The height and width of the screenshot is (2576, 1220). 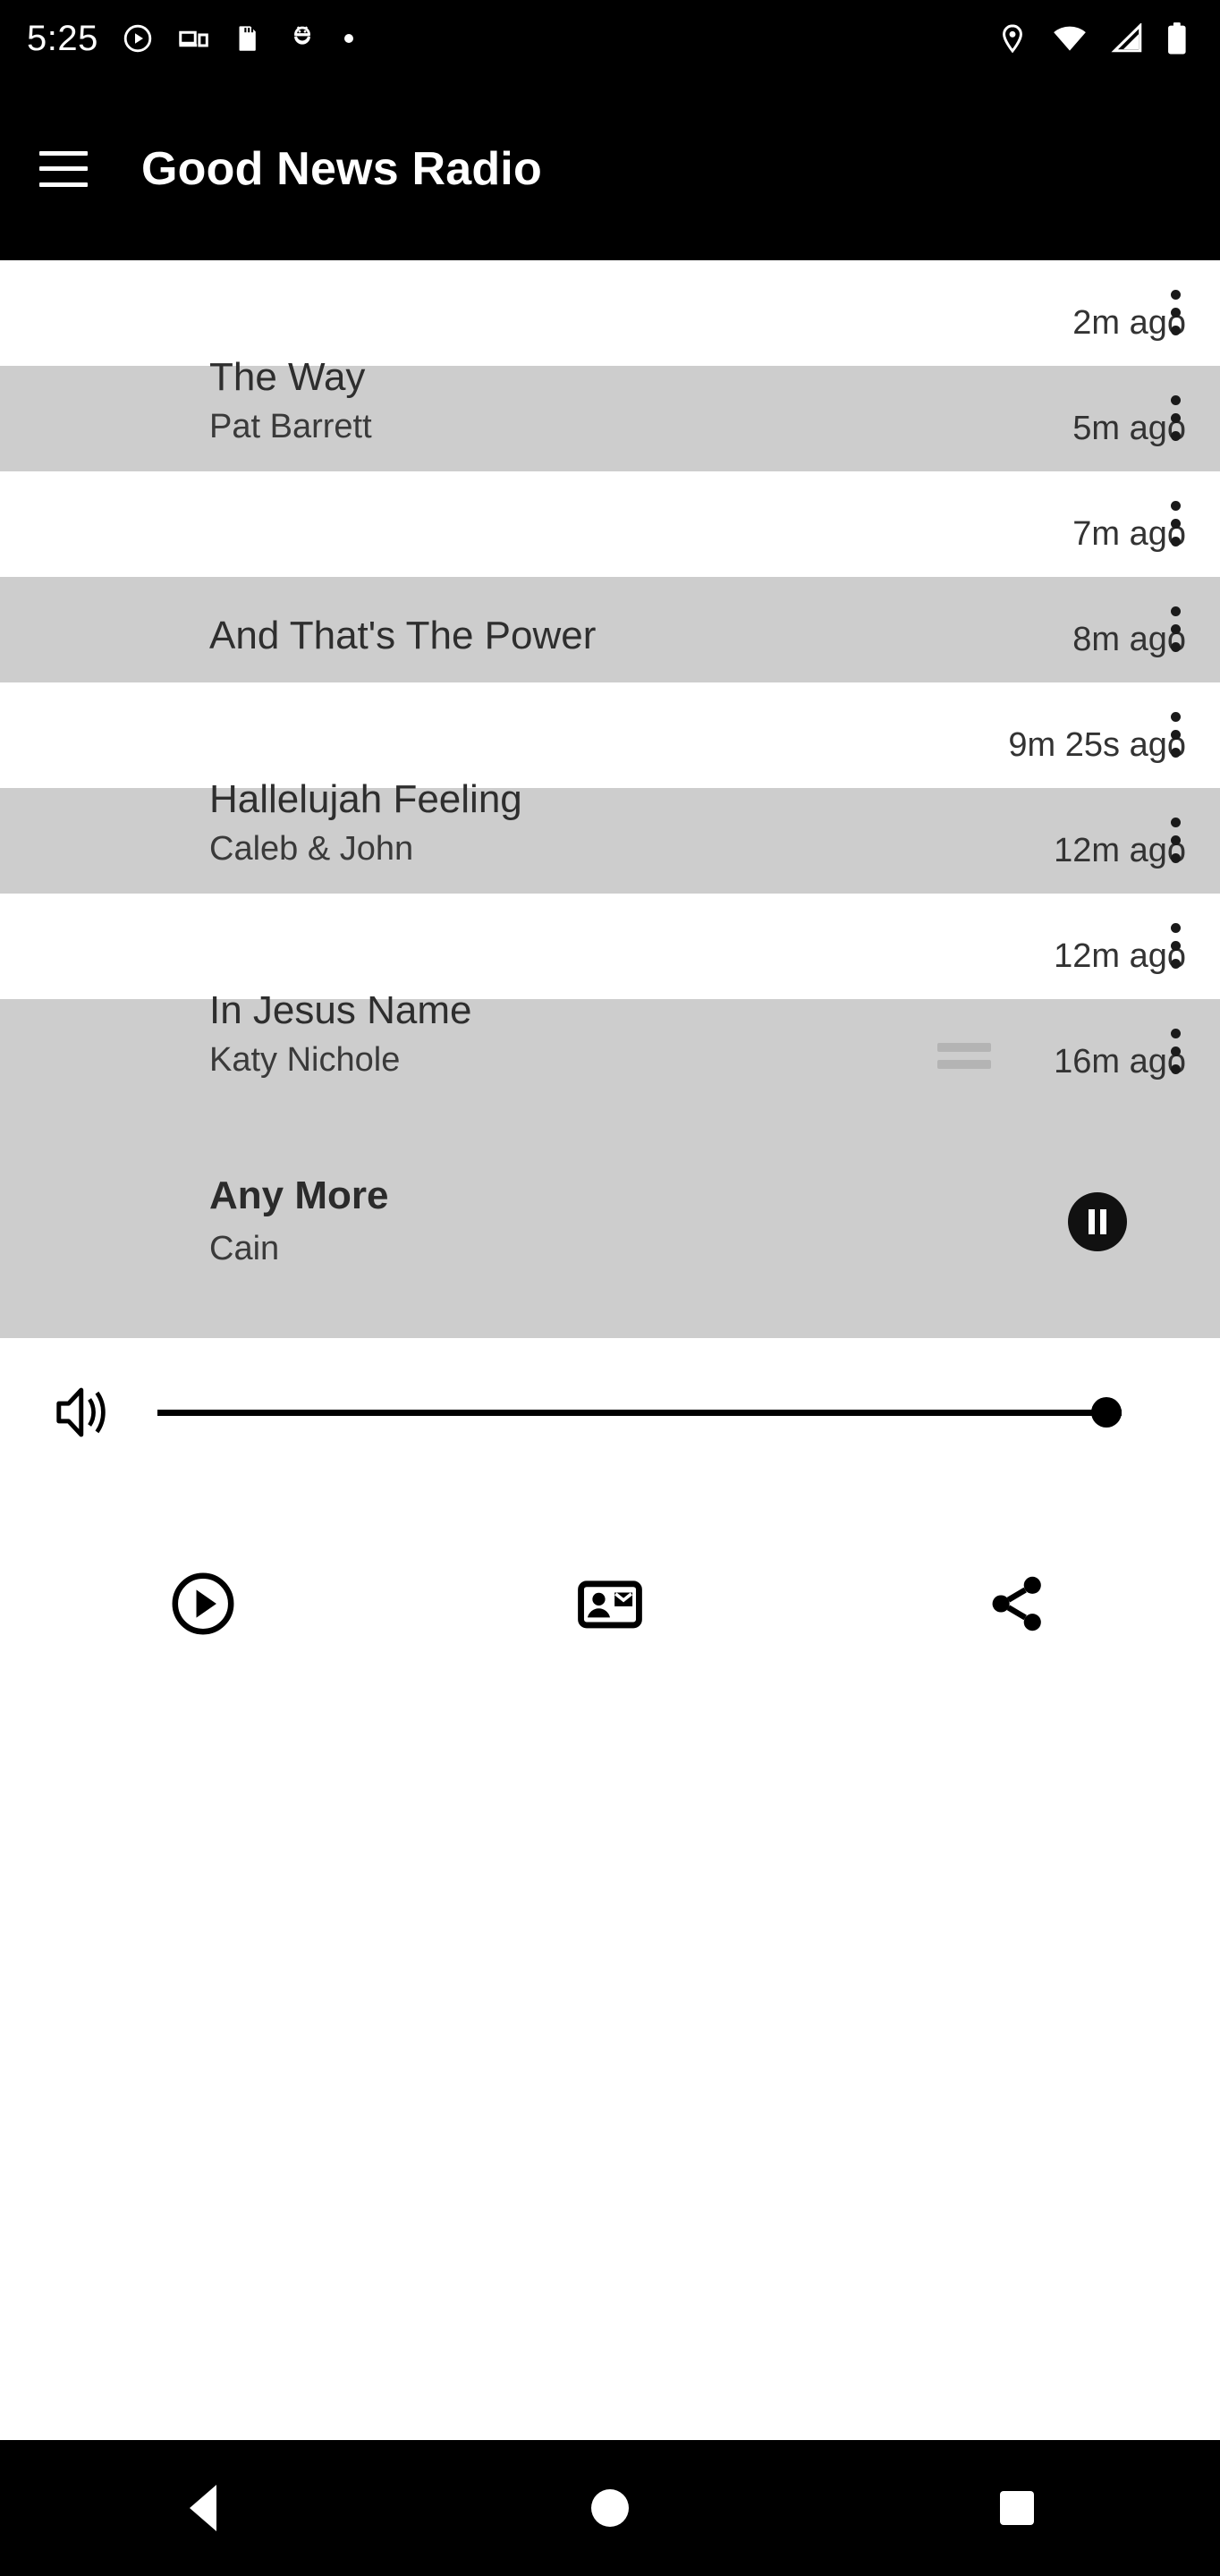 I want to click on table-row: 2m ago, so click(x=610, y=313).